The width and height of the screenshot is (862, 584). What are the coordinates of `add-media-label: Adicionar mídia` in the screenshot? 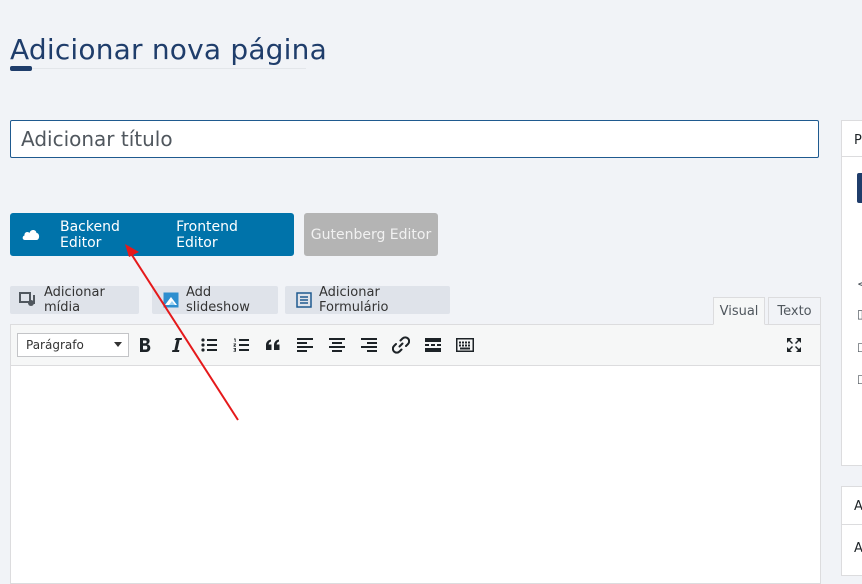 It's located at (74, 300).